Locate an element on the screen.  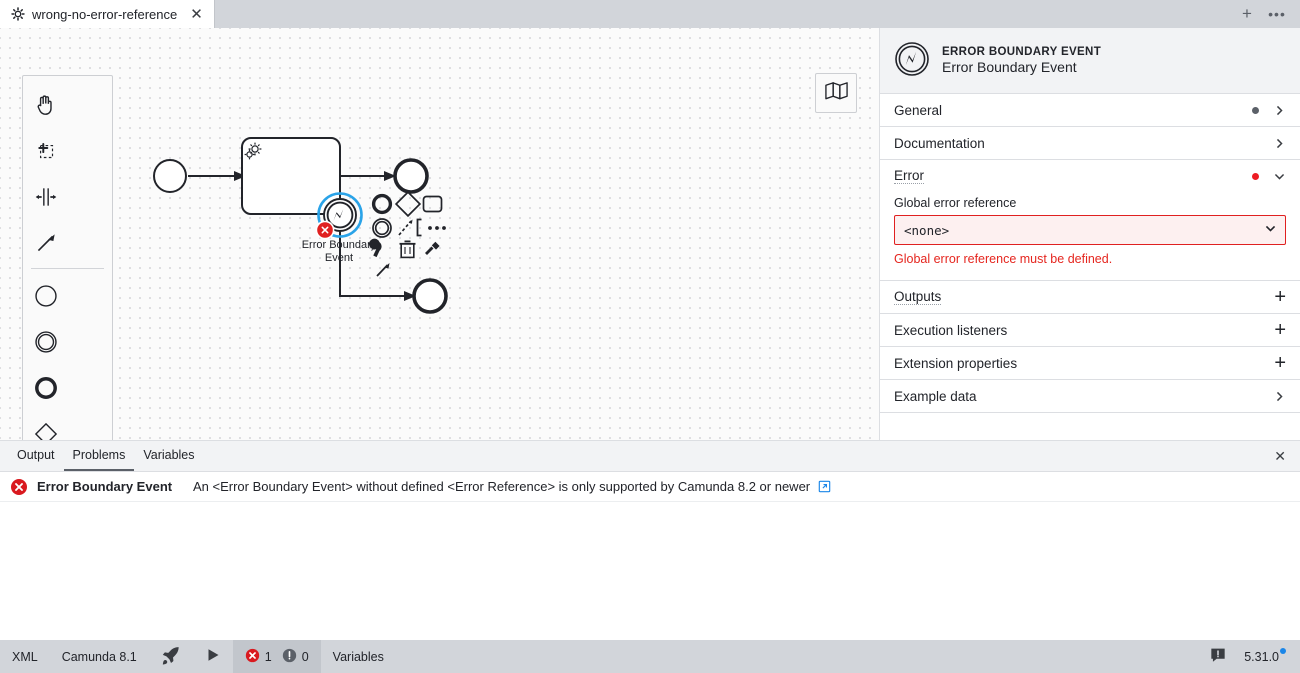
connect-action-icon is located at coordinates (405, 227).